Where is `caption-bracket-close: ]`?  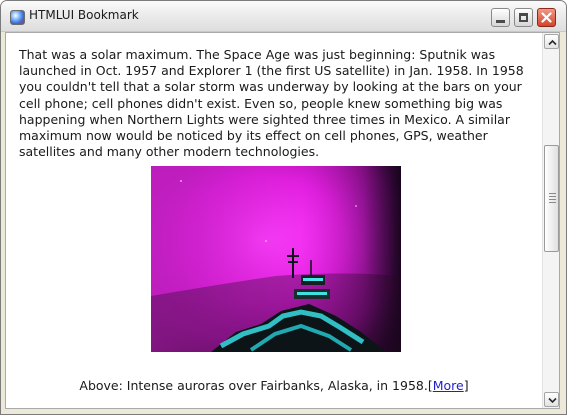
caption-bracket-close: ] is located at coordinates (466, 385).